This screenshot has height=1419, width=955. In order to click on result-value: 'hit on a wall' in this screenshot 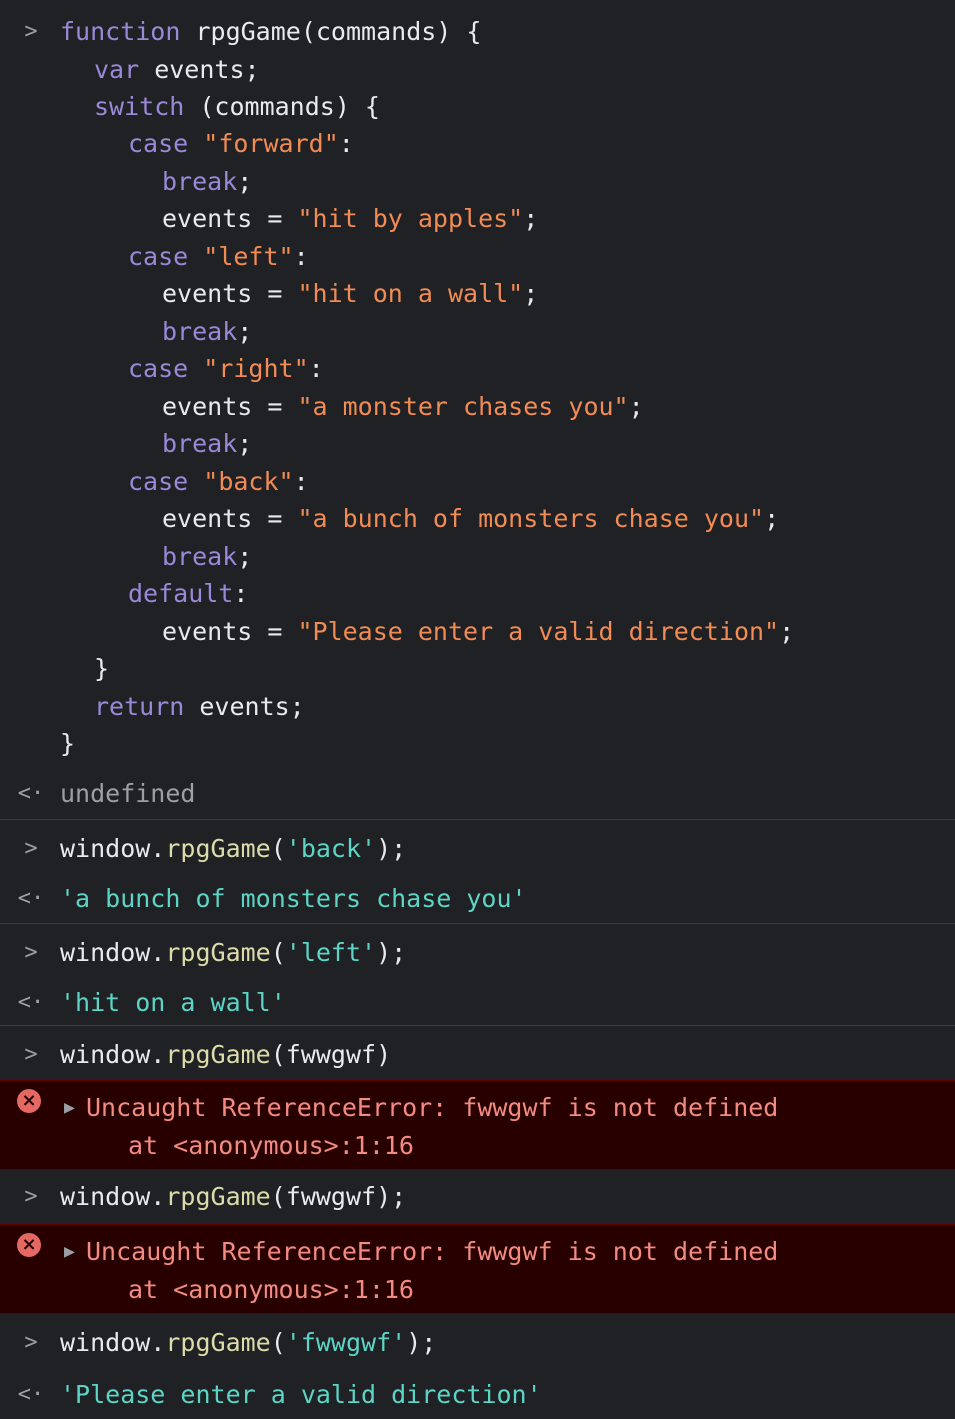, I will do `click(173, 1002)`.